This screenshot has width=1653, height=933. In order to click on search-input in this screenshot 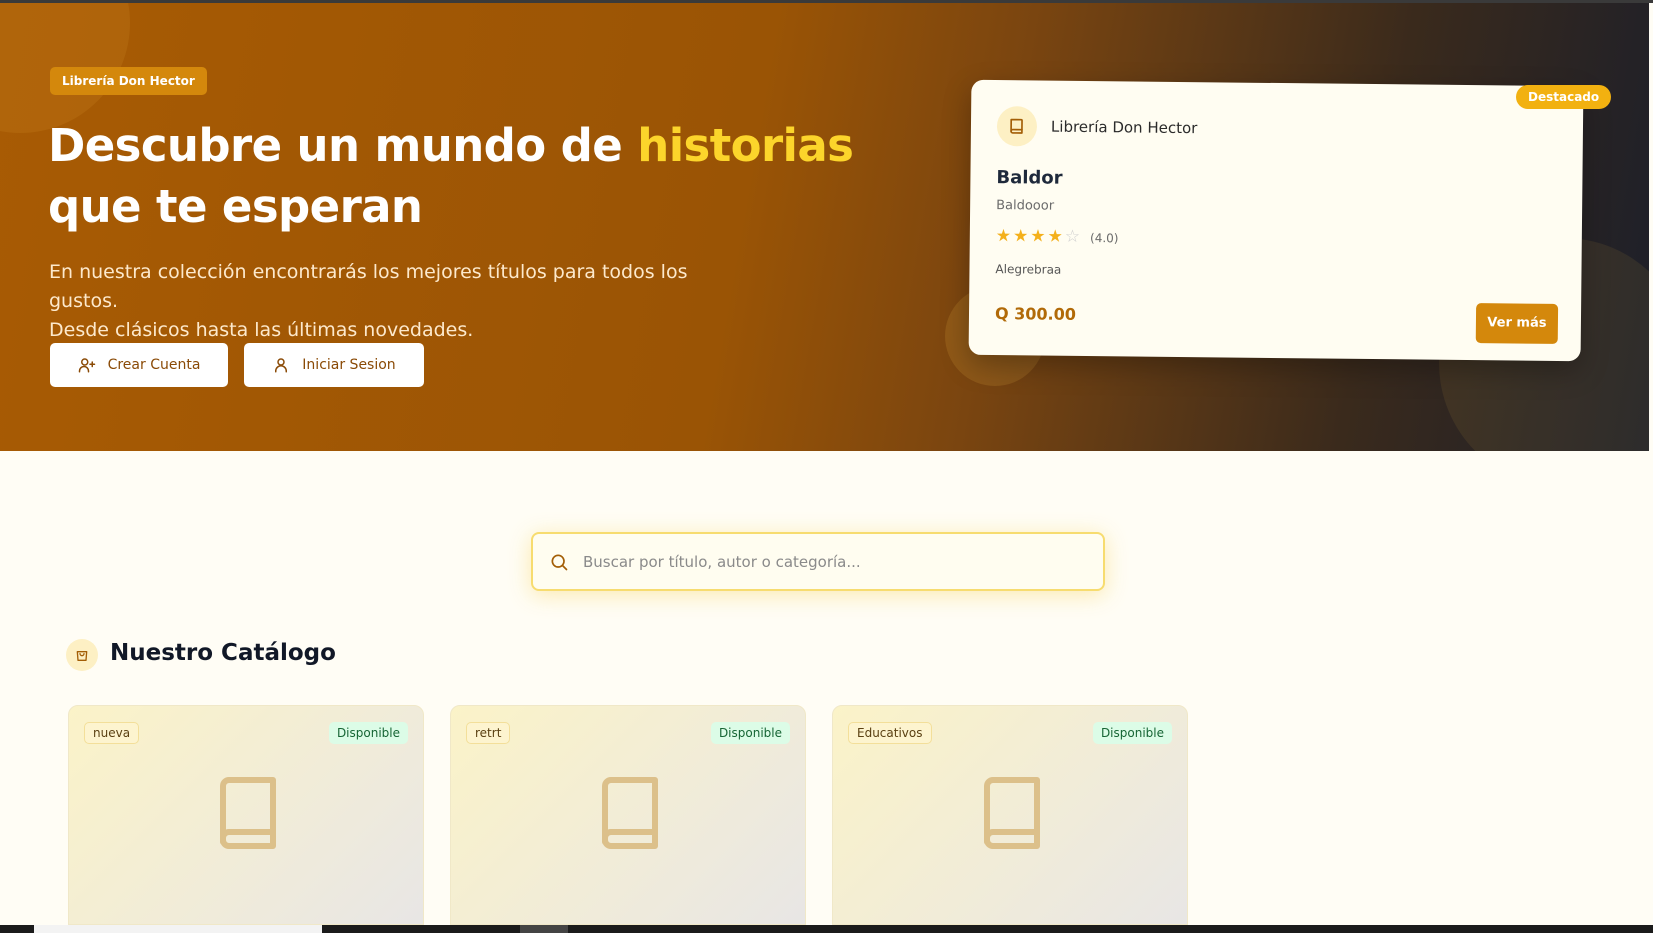, I will do `click(843, 561)`.